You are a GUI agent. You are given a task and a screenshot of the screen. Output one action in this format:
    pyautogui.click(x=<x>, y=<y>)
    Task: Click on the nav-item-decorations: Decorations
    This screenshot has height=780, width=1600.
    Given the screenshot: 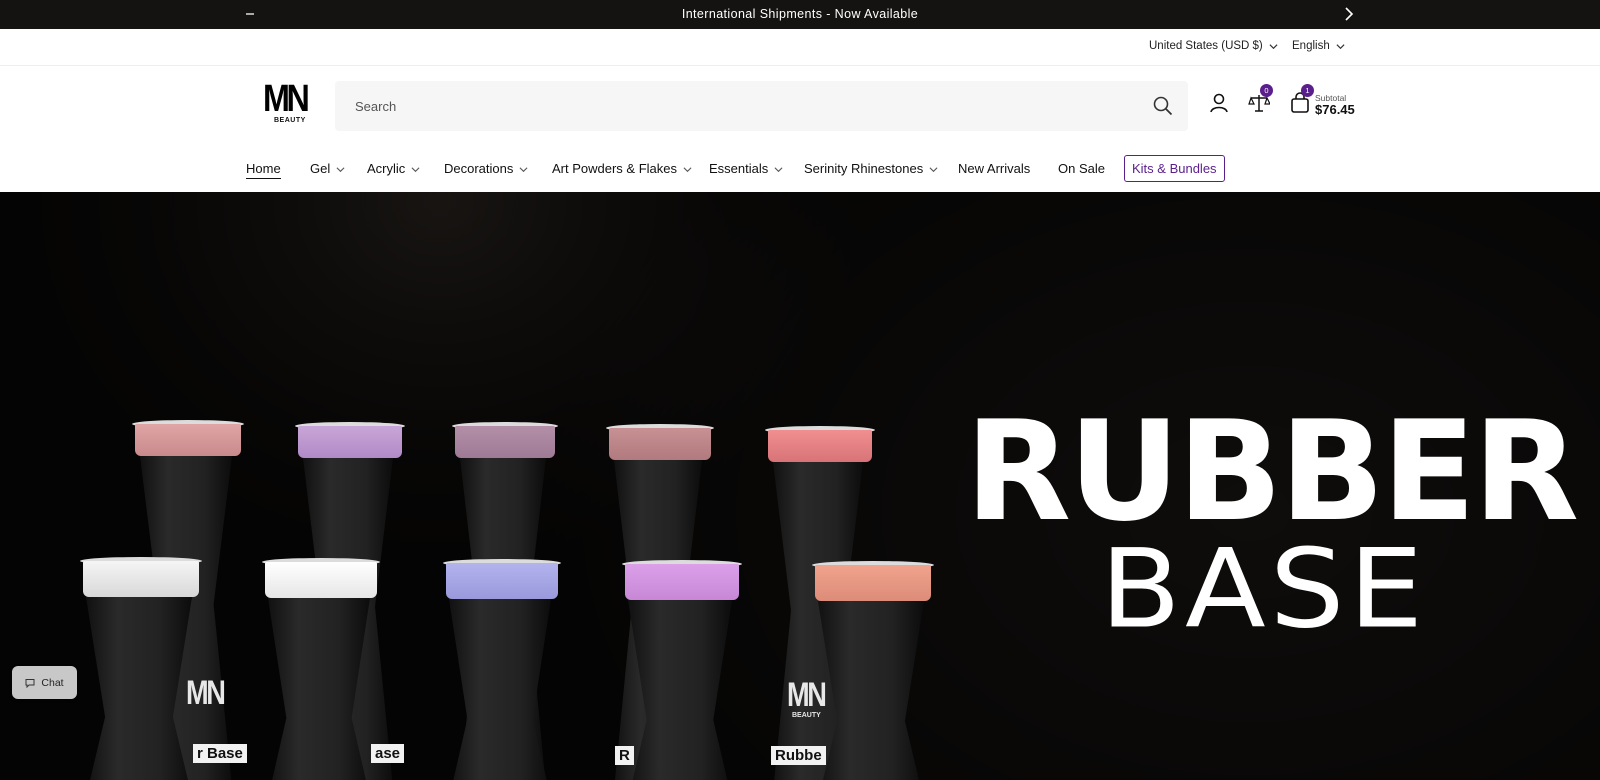 What is the action you would take?
    pyautogui.click(x=486, y=168)
    